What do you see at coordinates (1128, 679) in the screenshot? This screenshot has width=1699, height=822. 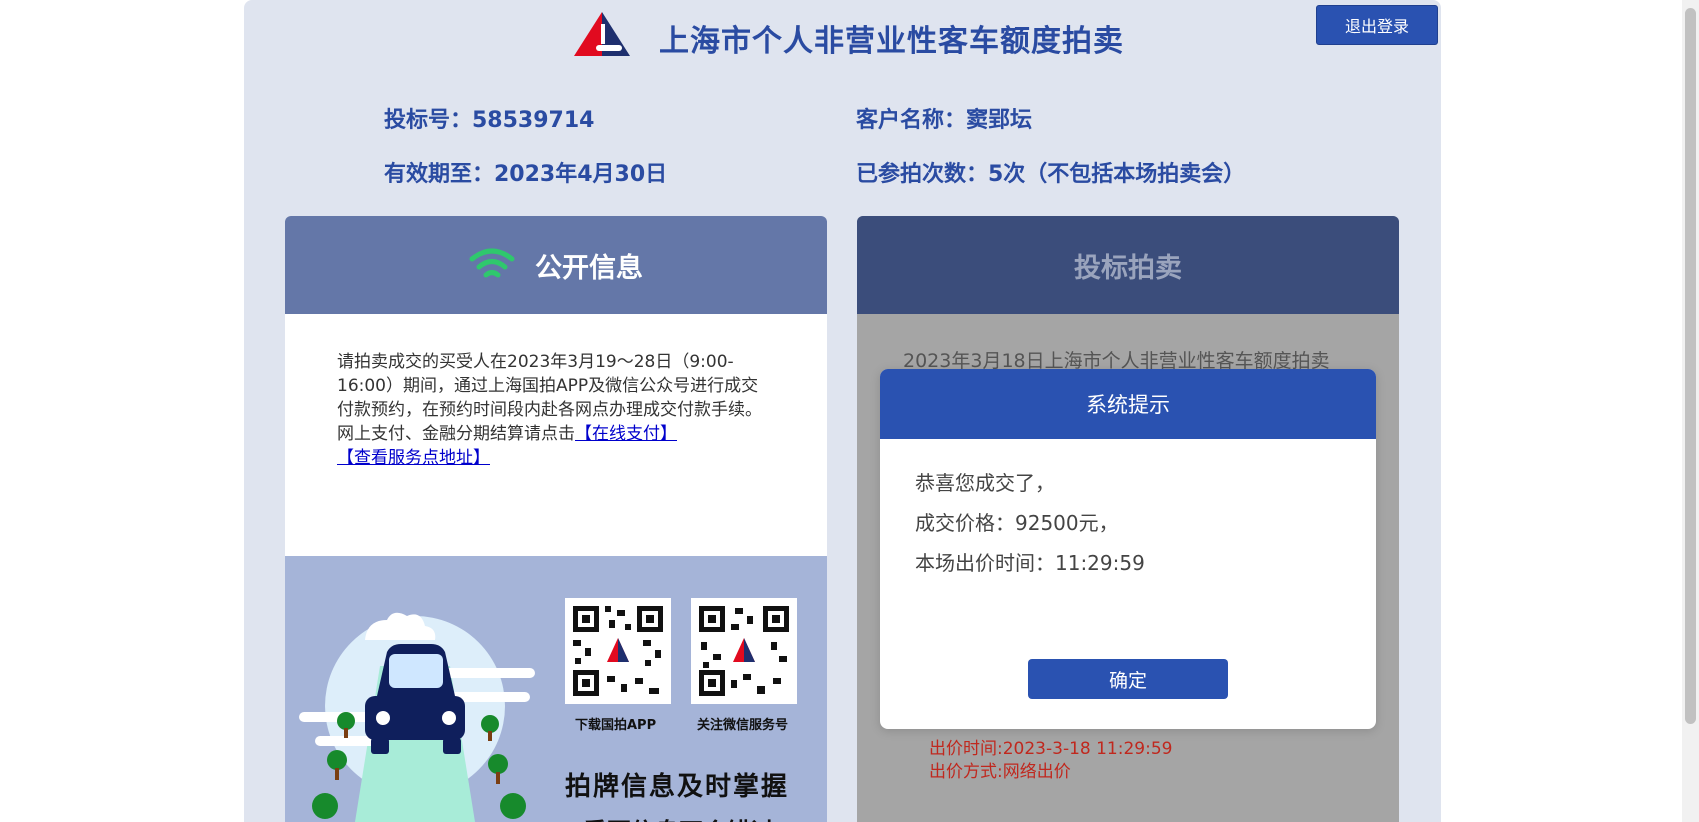 I see `confirm-button: 确定` at bounding box center [1128, 679].